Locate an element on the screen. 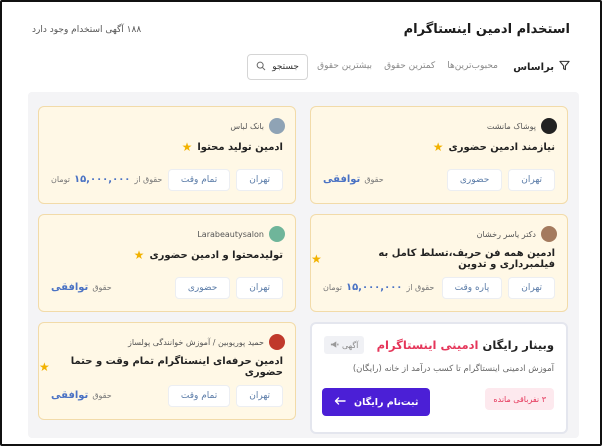 This screenshot has width=602, height=446. filter-label: براساس is located at coordinates (533, 67).